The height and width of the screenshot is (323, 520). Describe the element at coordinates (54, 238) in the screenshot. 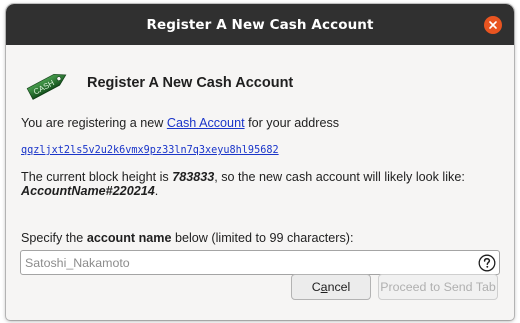

I see `specify-prefix: Specify the` at that location.